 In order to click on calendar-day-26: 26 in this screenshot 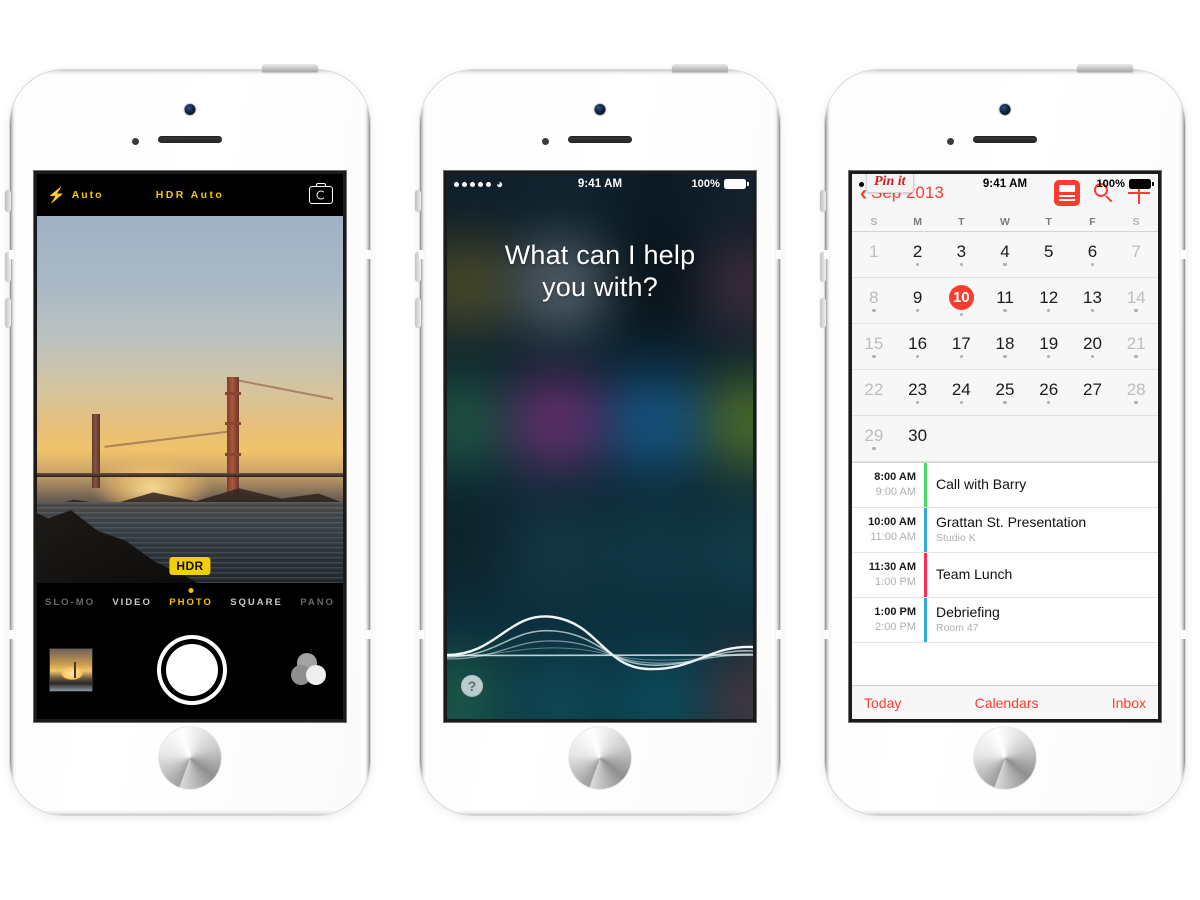, I will do `click(1049, 392)`.